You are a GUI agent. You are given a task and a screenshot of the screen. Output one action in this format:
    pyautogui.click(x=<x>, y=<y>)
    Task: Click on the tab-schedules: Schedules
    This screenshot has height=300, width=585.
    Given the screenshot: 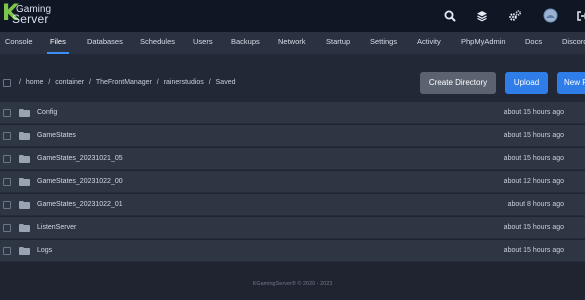 What is the action you would take?
    pyautogui.click(x=157, y=43)
    